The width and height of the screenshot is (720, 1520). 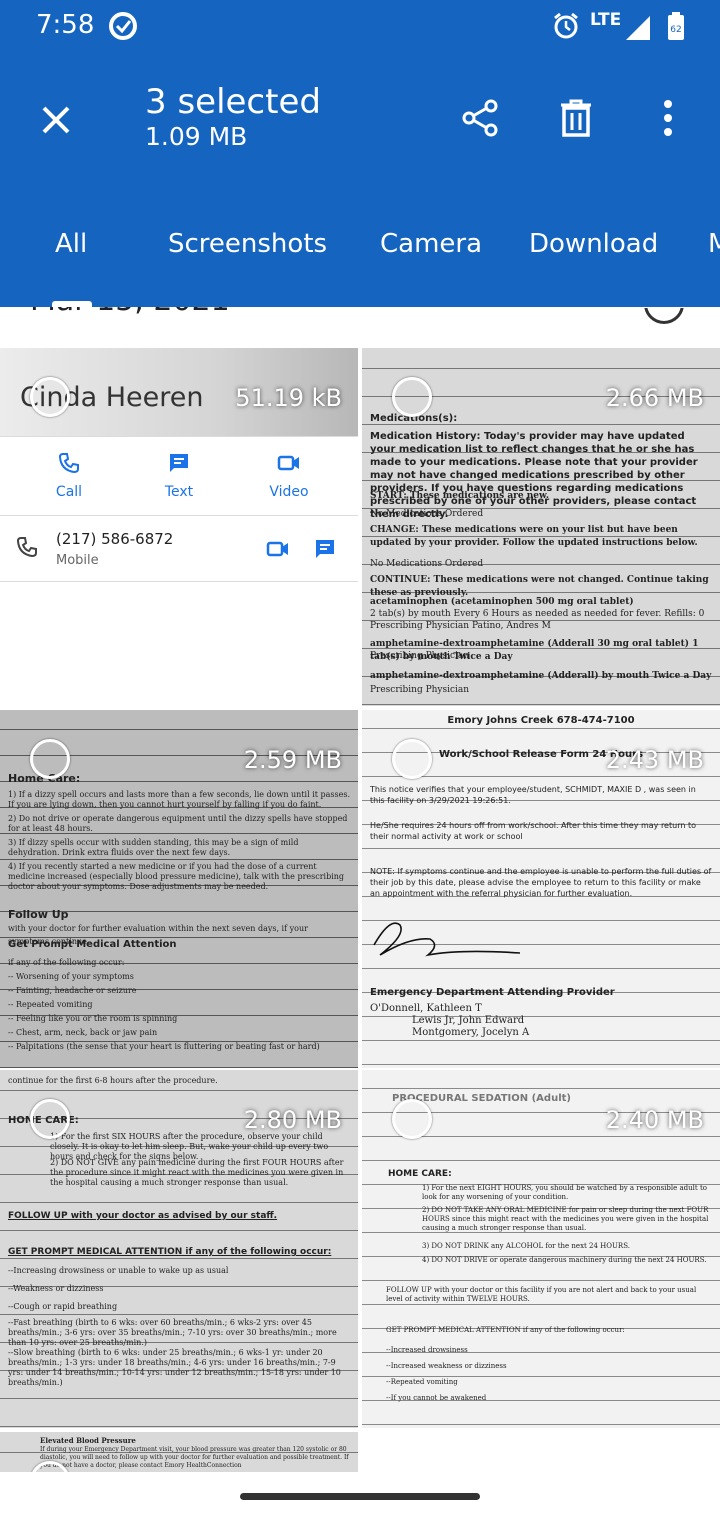 What do you see at coordinates (233, 102) in the screenshot?
I see `selection-count: 3 selected` at bounding box center [233, 102].